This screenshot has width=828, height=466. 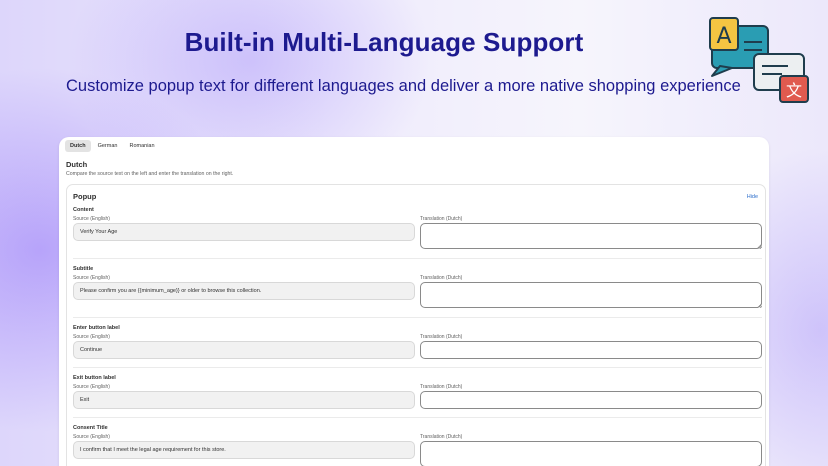 What do you see at coordinates (94, 378) in the screenshot?
I see `field-label: Exit button label` at bounding box center [94, 378].